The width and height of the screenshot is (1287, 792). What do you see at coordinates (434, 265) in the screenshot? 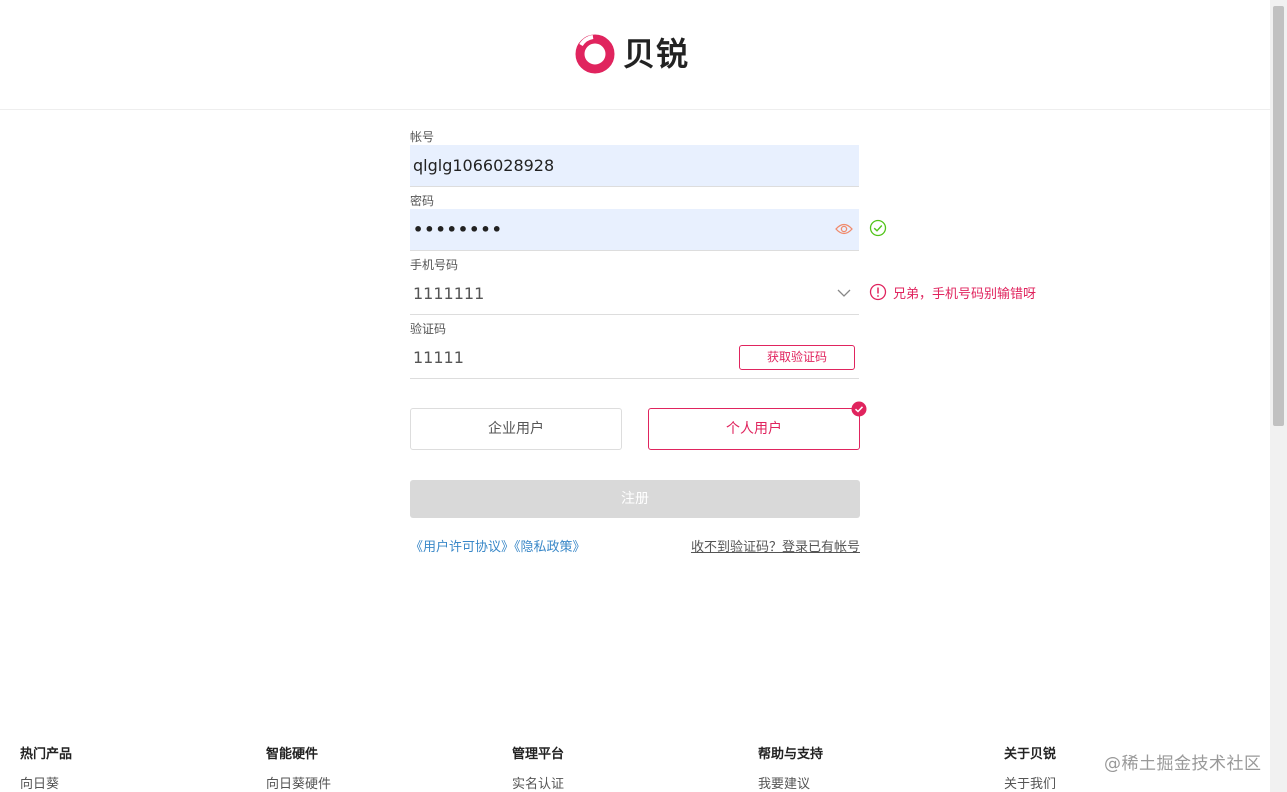
I see `phone-label: 手机号码` at bounding box center [434, 265].